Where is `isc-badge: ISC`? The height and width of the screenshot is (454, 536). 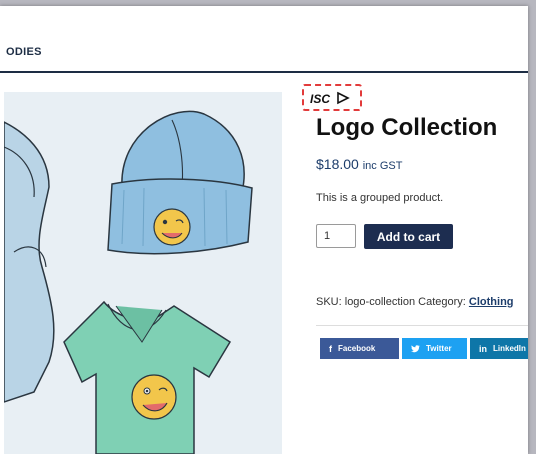
isc-badge: ISC is located at coordinates (332, 97).